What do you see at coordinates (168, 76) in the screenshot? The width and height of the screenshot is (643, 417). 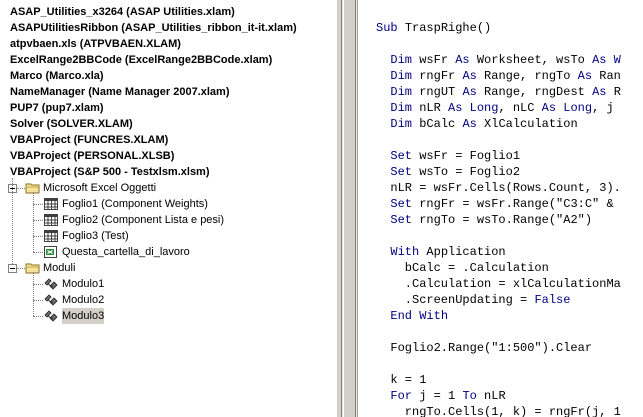 I see `tree-item-project: Marco (Marco.xla)` at bounding box center [168, 76].